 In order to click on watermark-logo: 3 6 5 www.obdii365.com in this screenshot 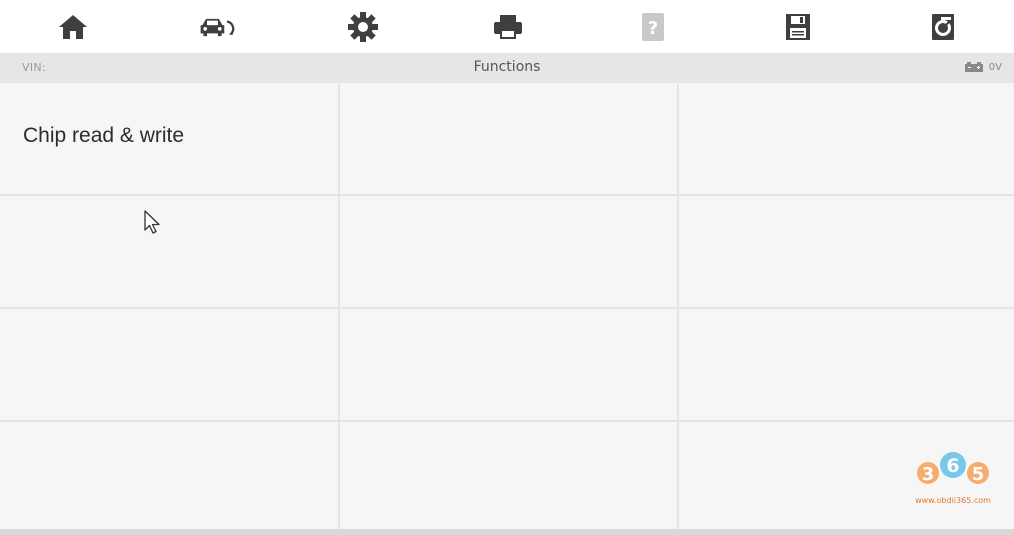, I will do `click(953, 476)`.